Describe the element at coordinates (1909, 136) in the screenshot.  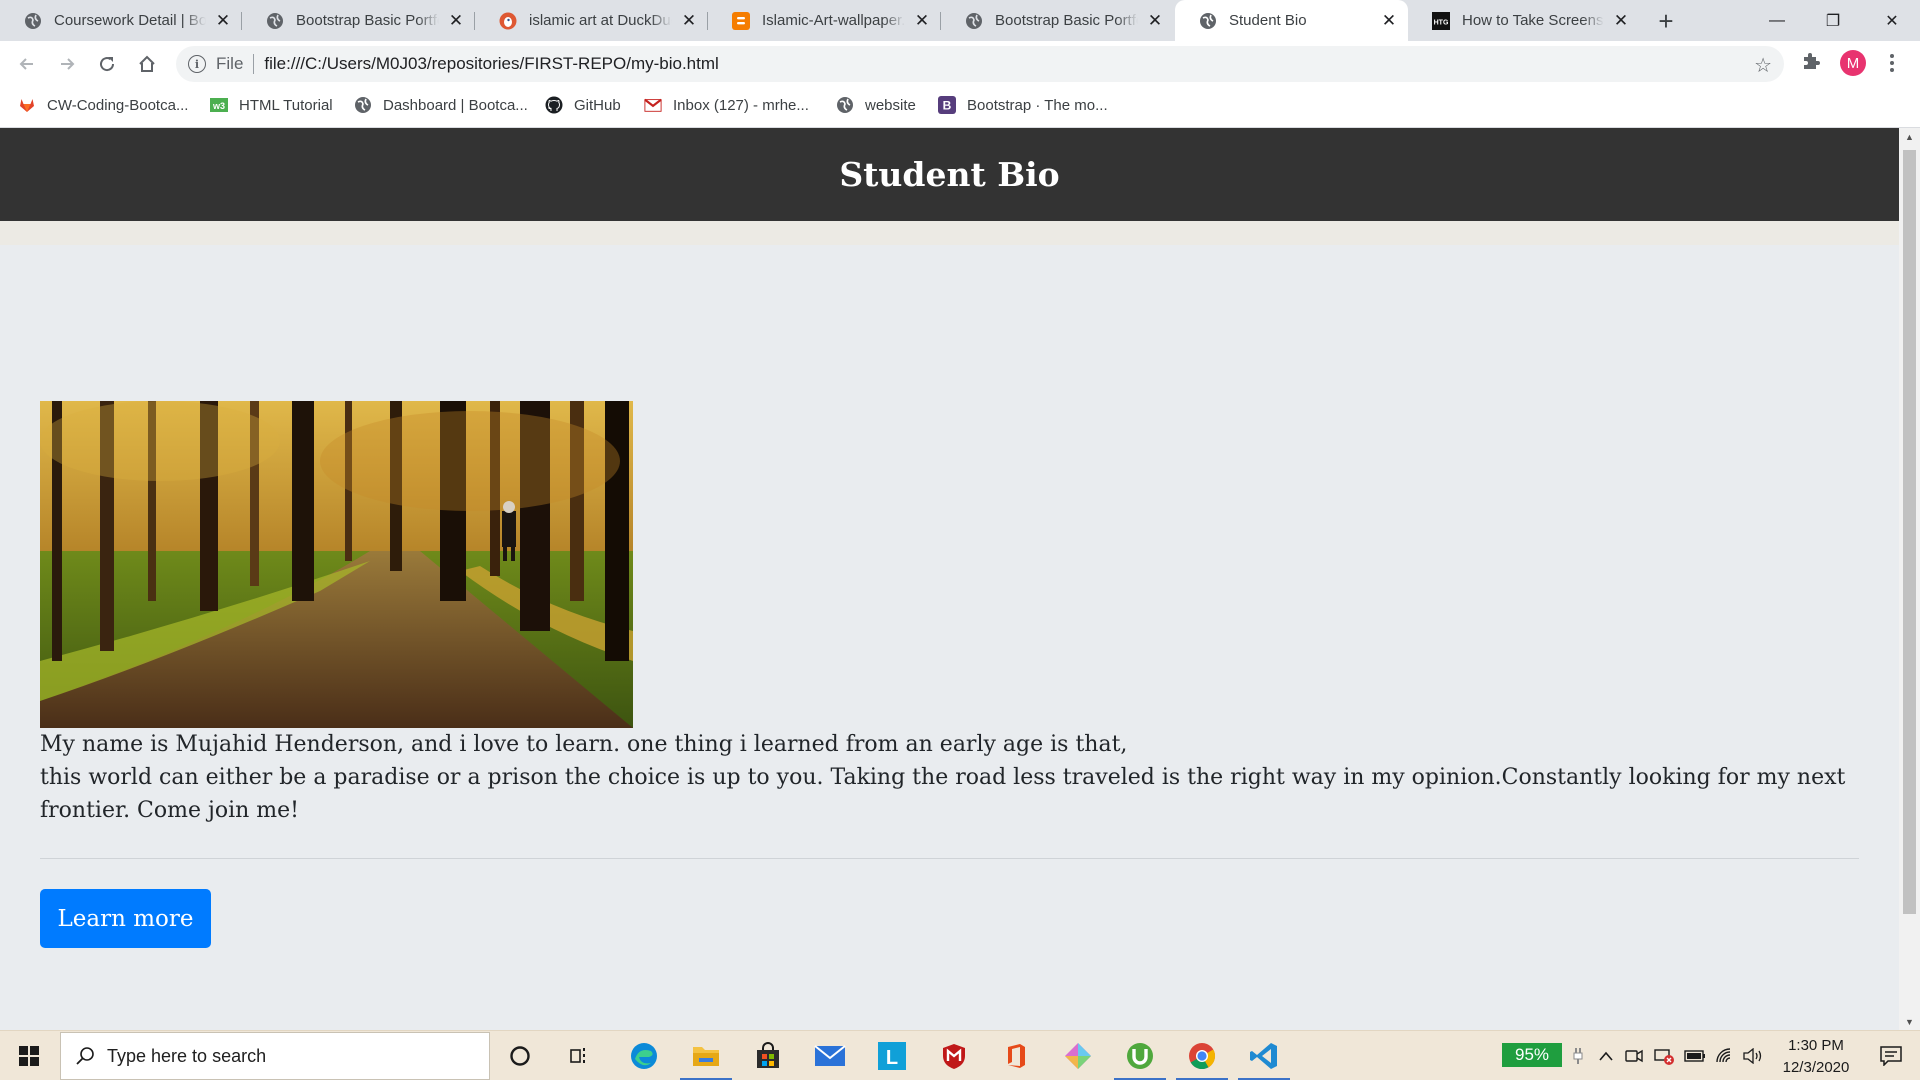
I see `scroll-up-arrow-icon: ▲` at that location.